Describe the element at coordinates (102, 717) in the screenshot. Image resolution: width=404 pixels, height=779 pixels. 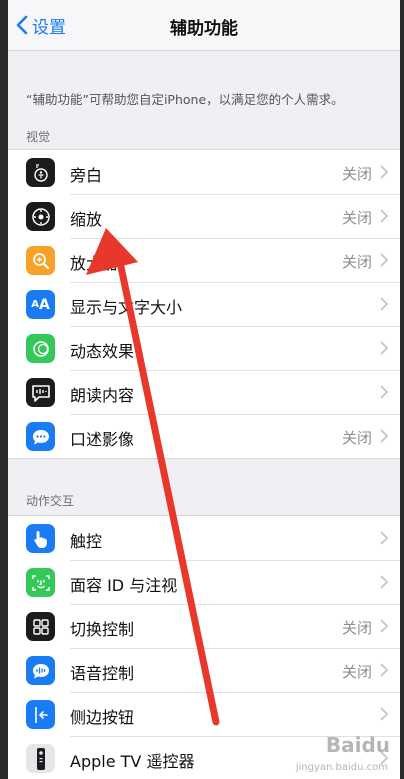
I see `row-label: 侧边按钮` at that location.